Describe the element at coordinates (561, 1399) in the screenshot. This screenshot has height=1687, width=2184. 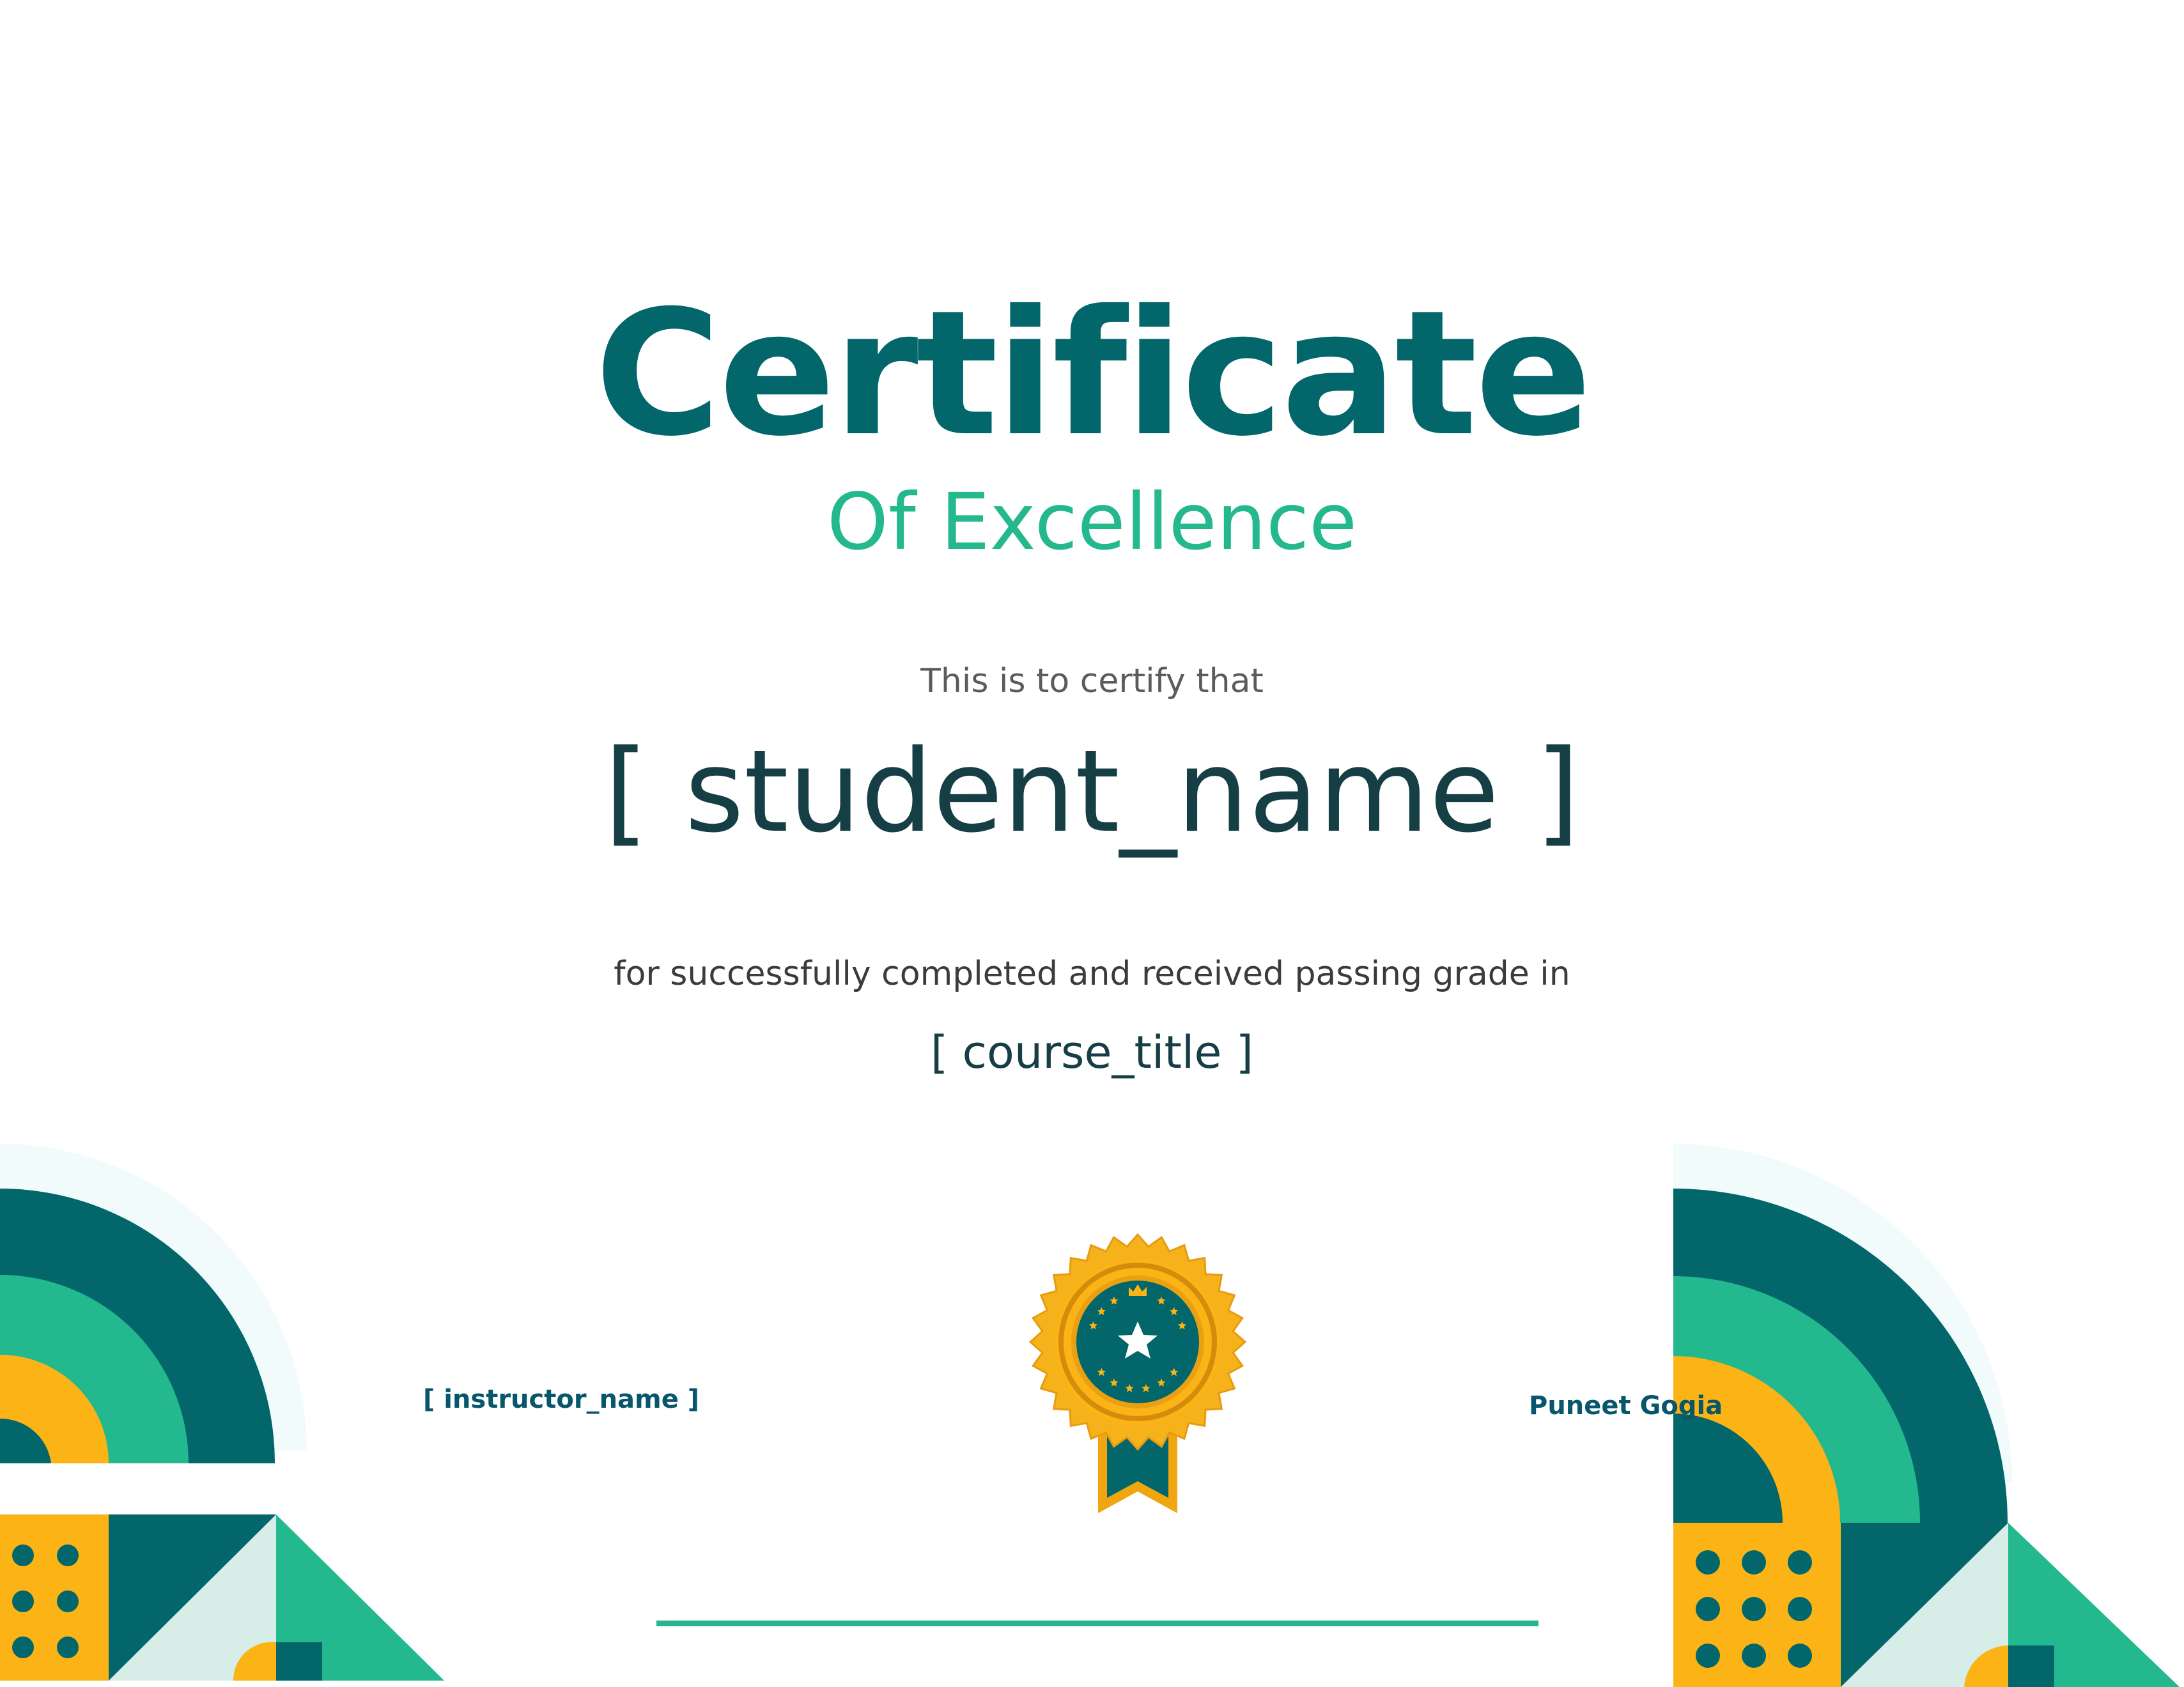
I see `instructor-name-placeholder: [ instructor_name ]` at that location.